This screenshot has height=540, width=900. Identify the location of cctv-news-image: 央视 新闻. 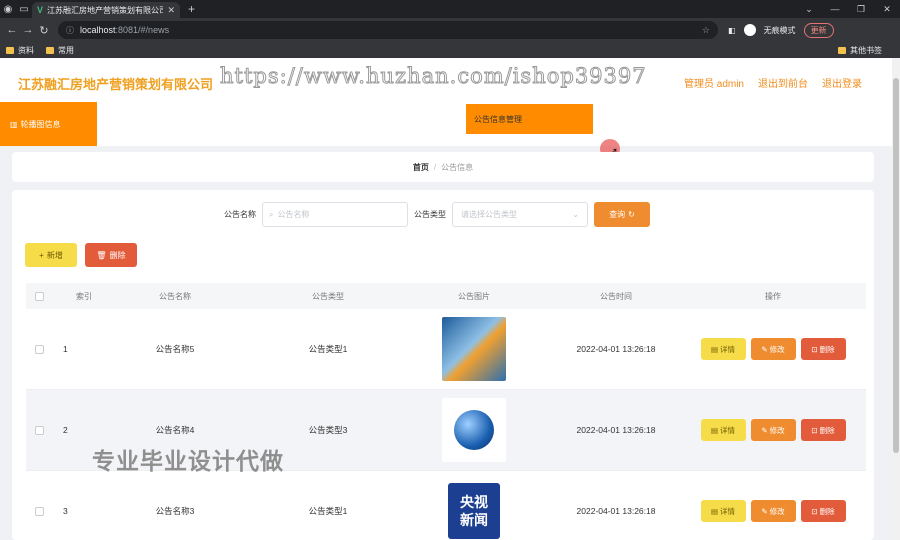
(474, 509).